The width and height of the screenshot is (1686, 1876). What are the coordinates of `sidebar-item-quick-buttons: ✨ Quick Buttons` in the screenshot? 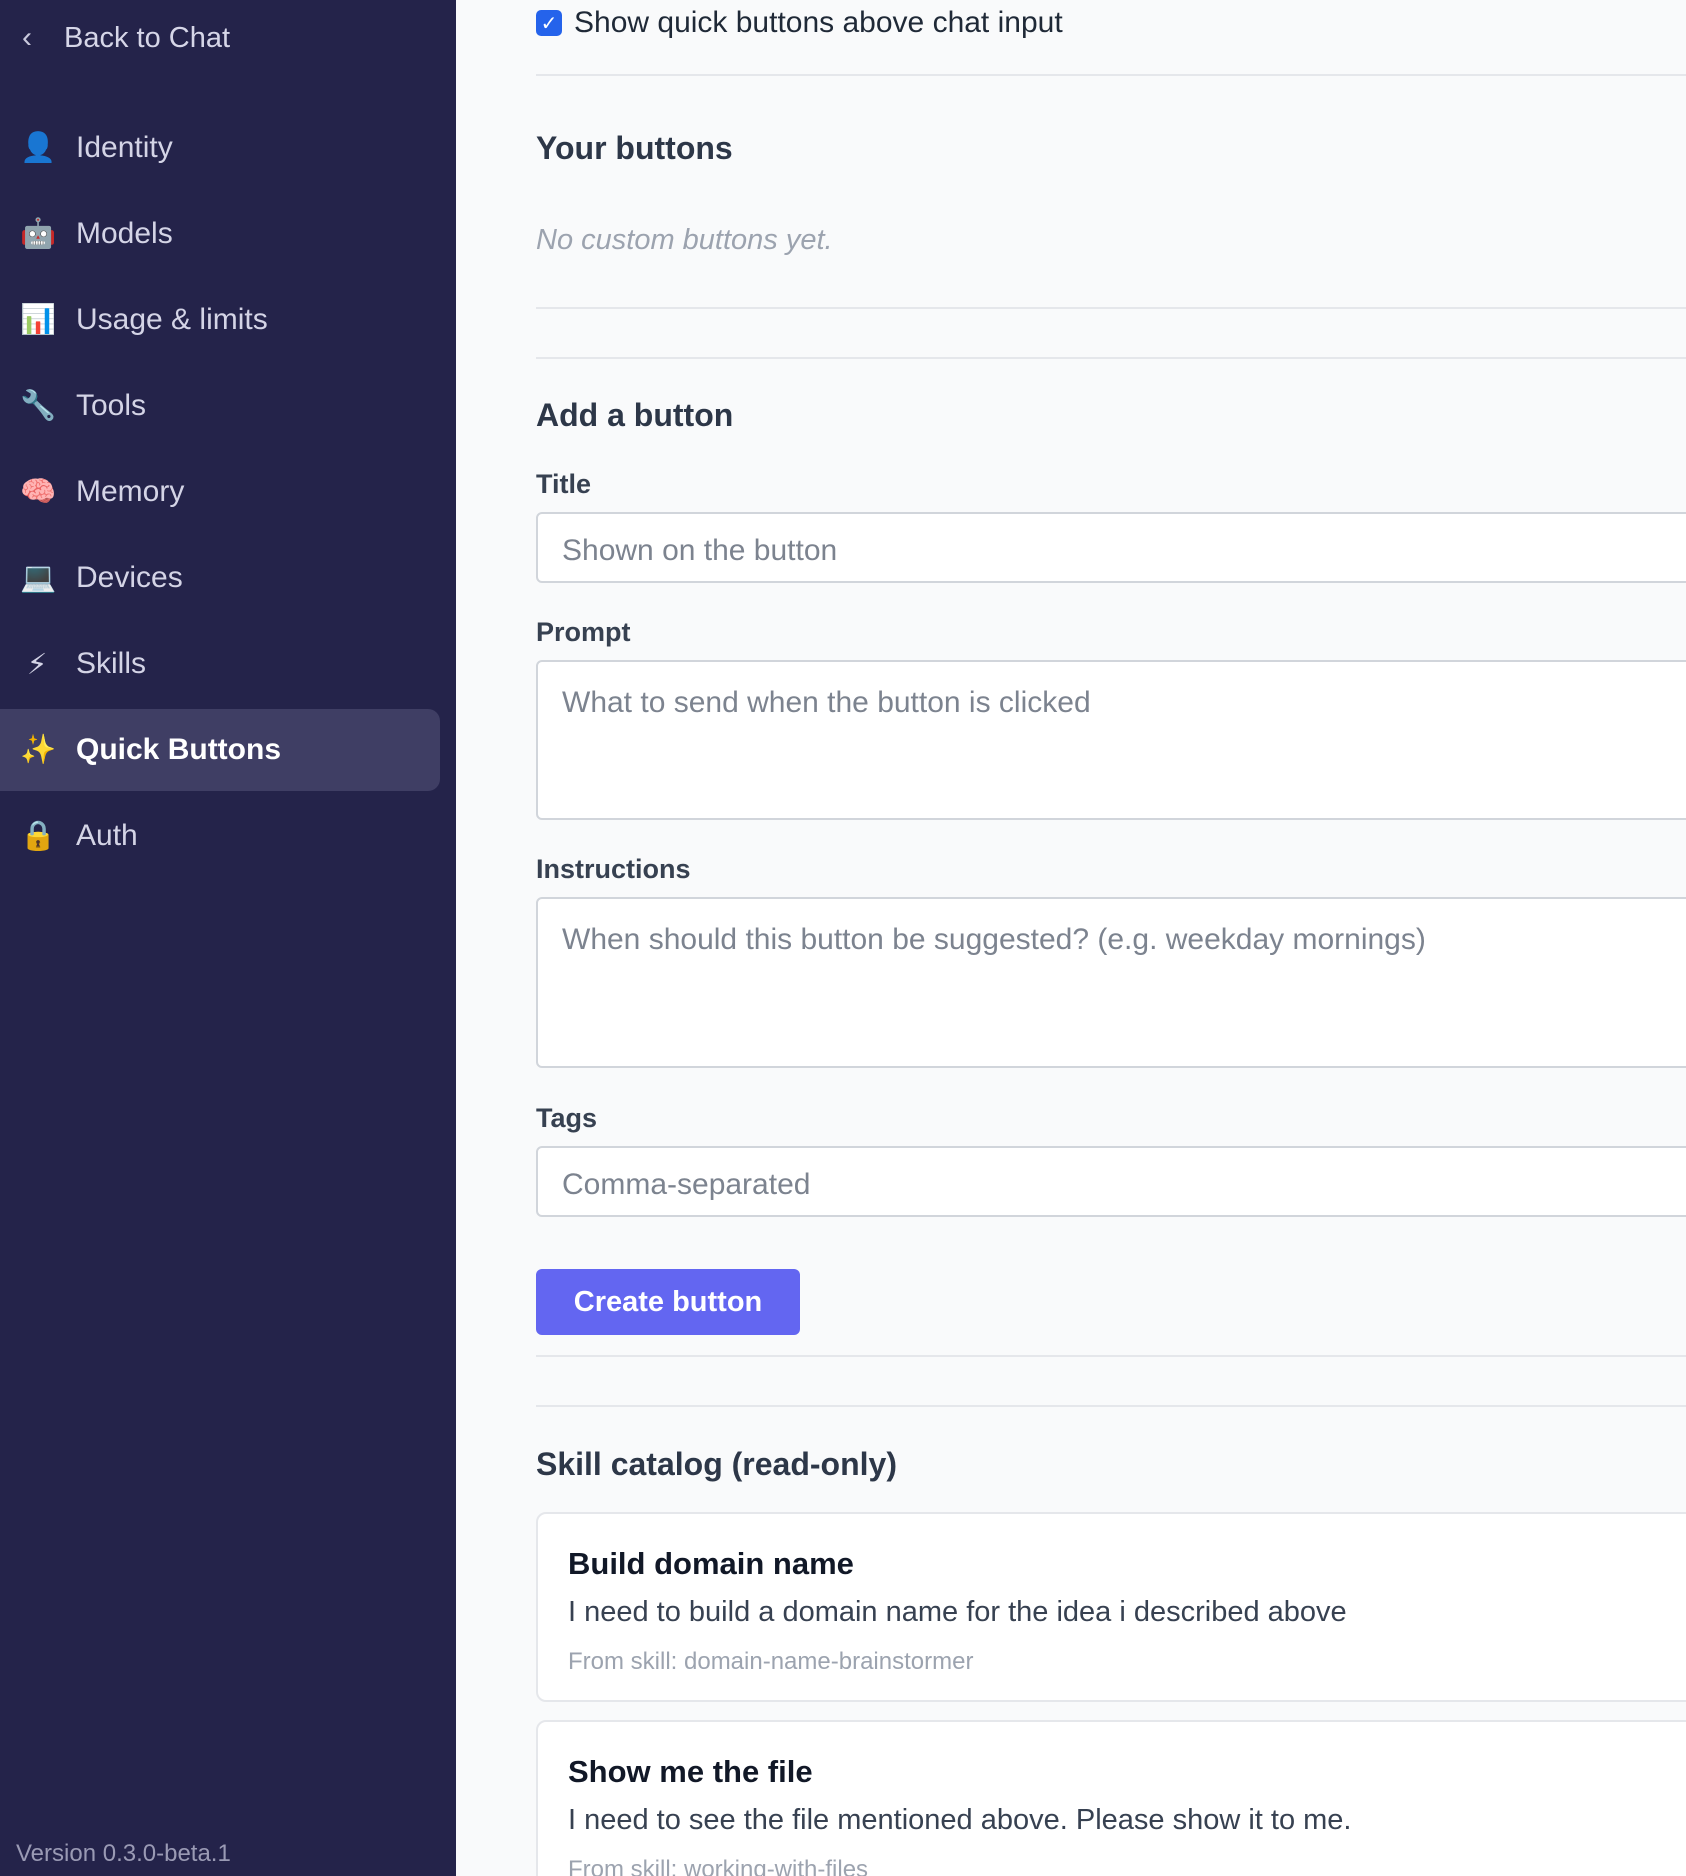 It's located at (220, 750).